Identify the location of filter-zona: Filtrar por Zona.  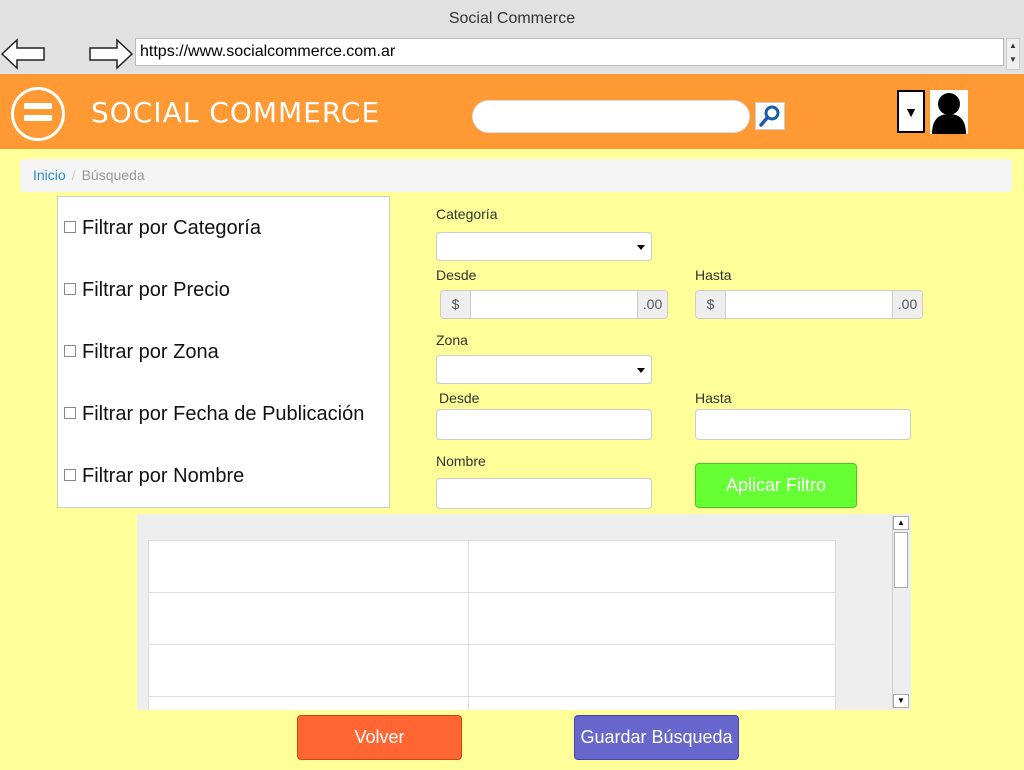
(141, 352).